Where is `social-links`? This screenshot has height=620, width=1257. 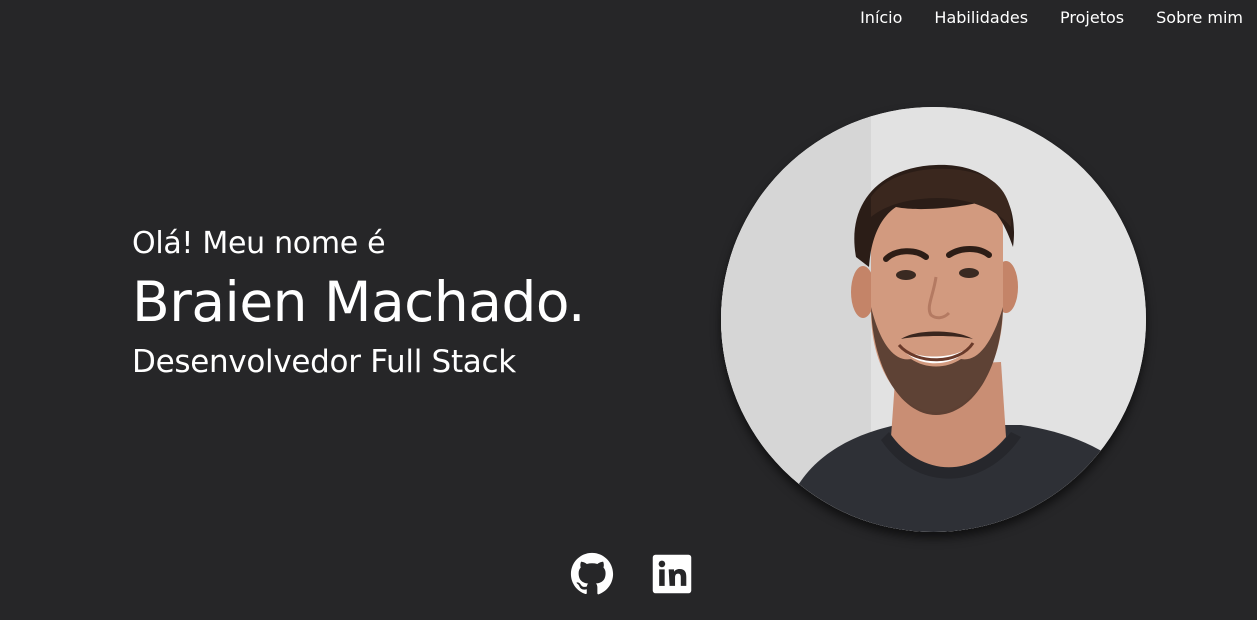 social-links is located at coordinates (632, 574).